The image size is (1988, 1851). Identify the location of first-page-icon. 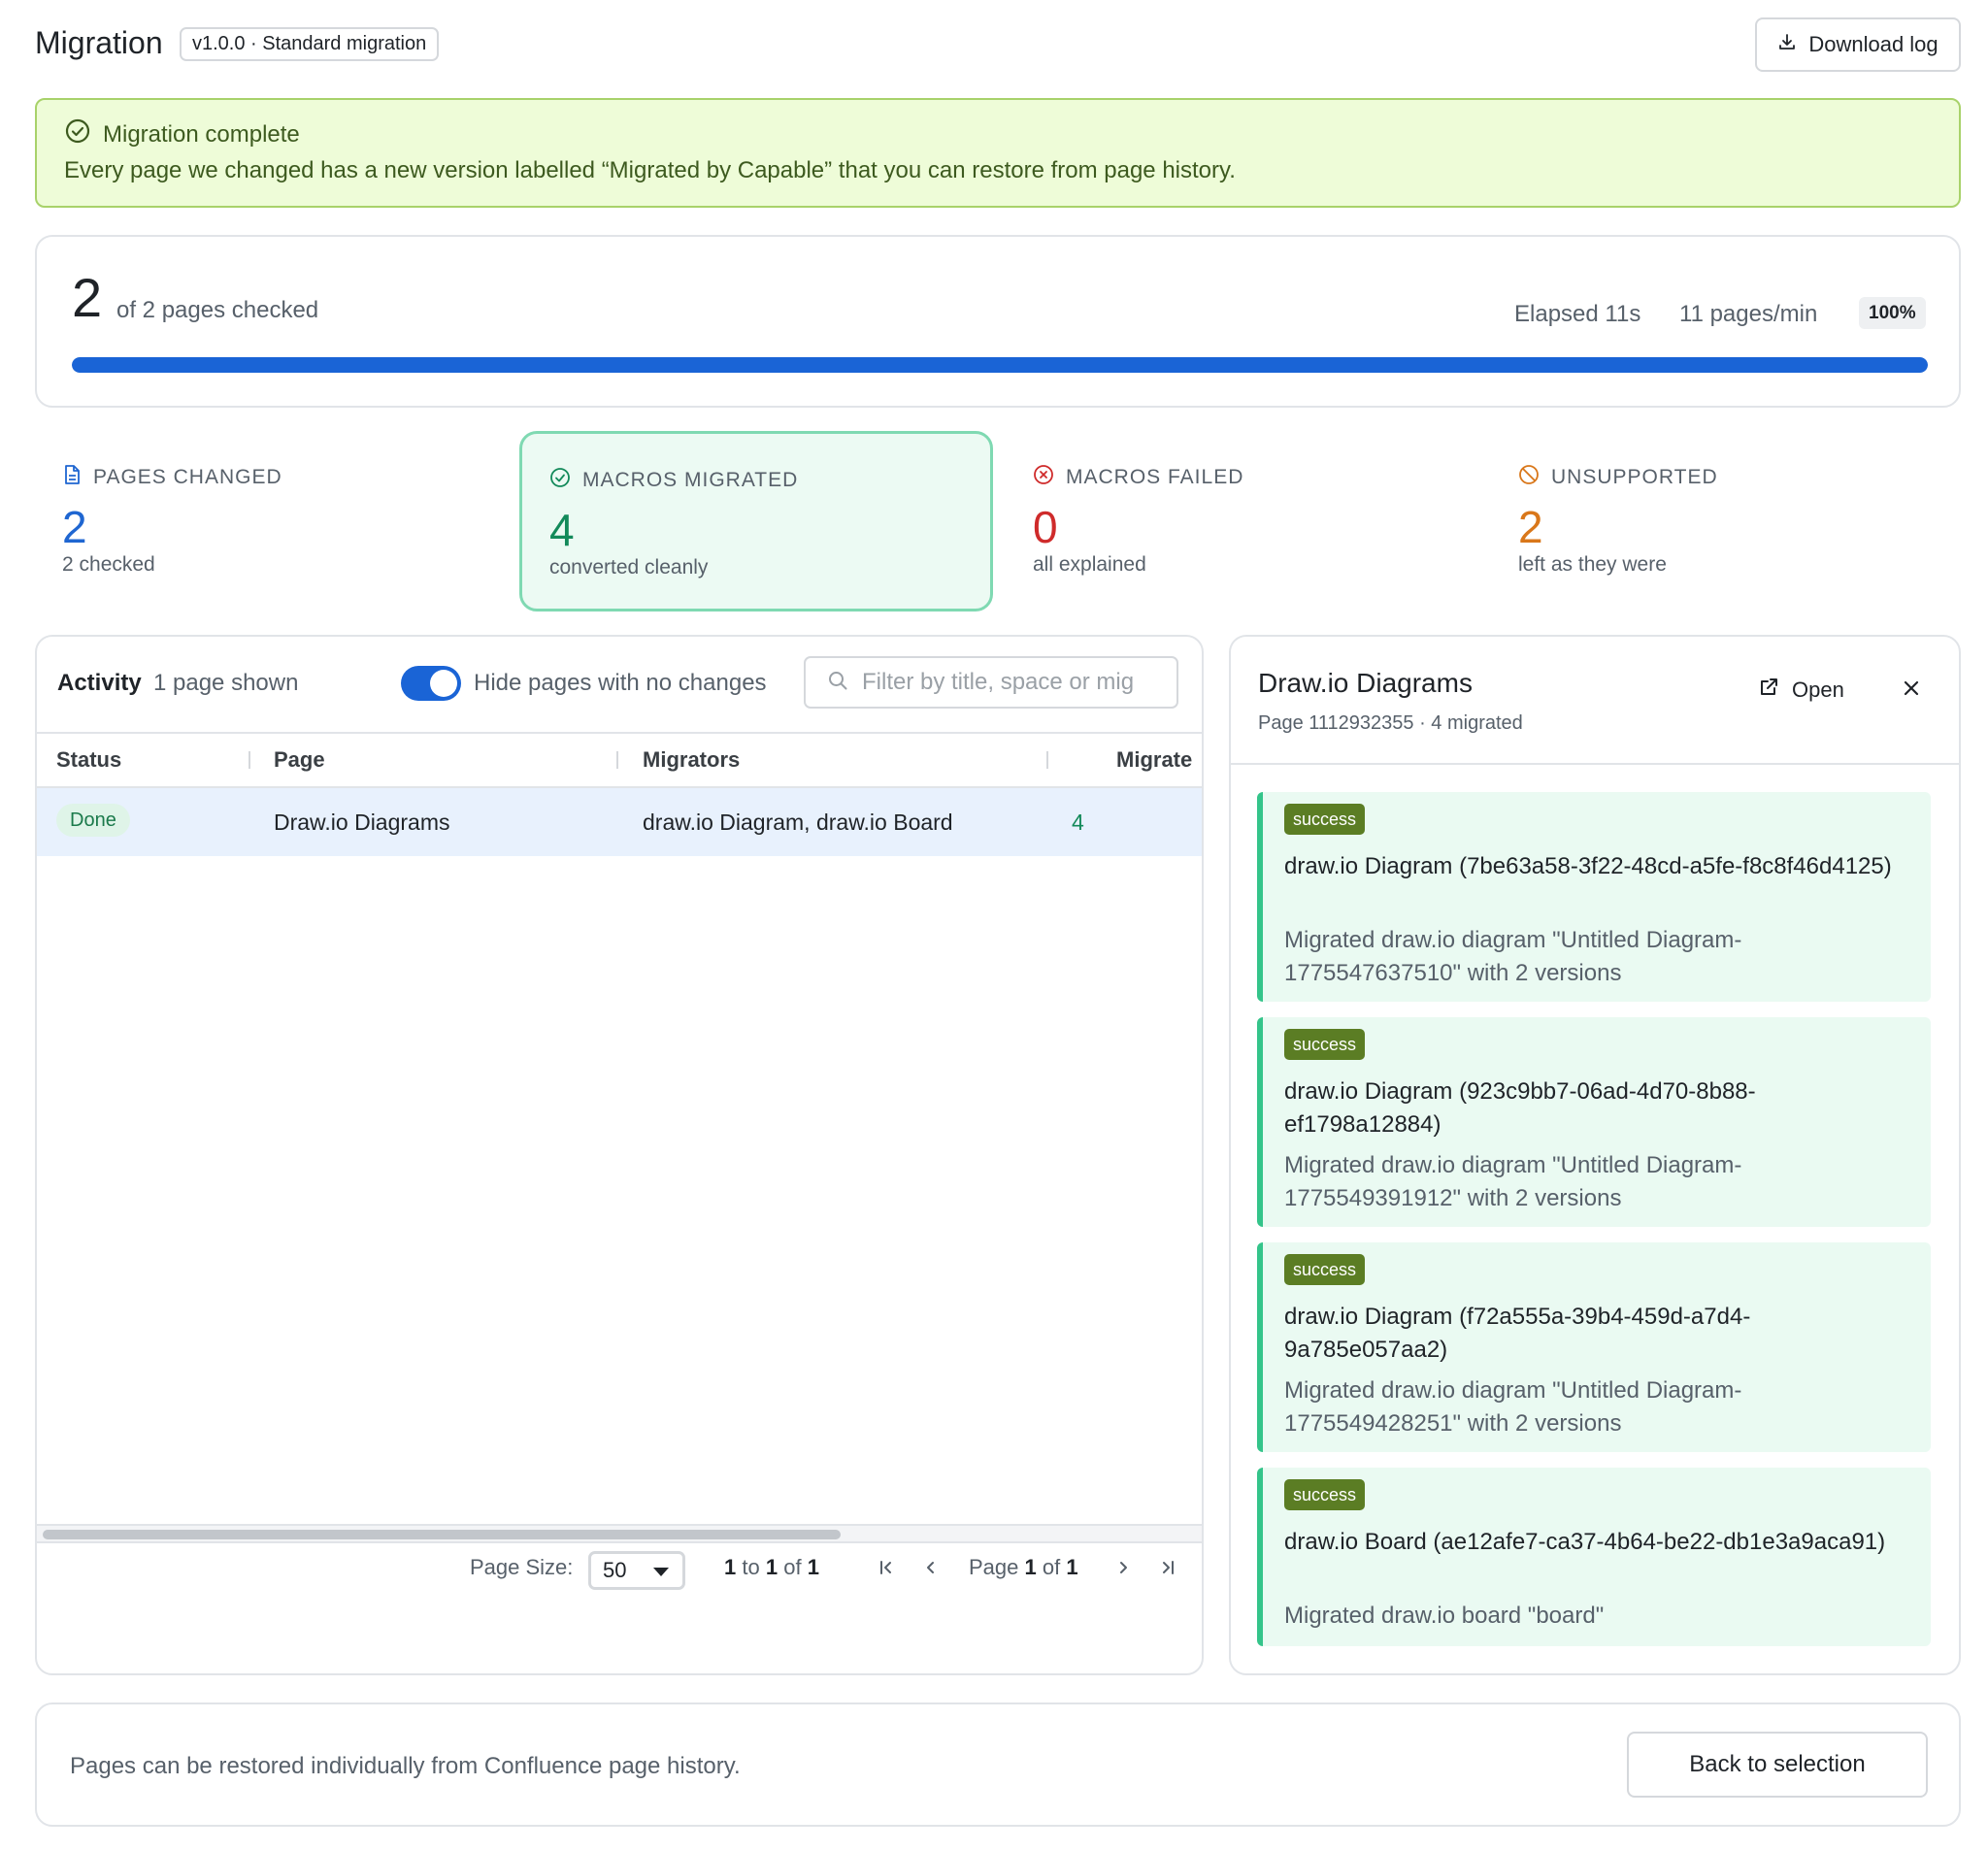
(887, 1568).